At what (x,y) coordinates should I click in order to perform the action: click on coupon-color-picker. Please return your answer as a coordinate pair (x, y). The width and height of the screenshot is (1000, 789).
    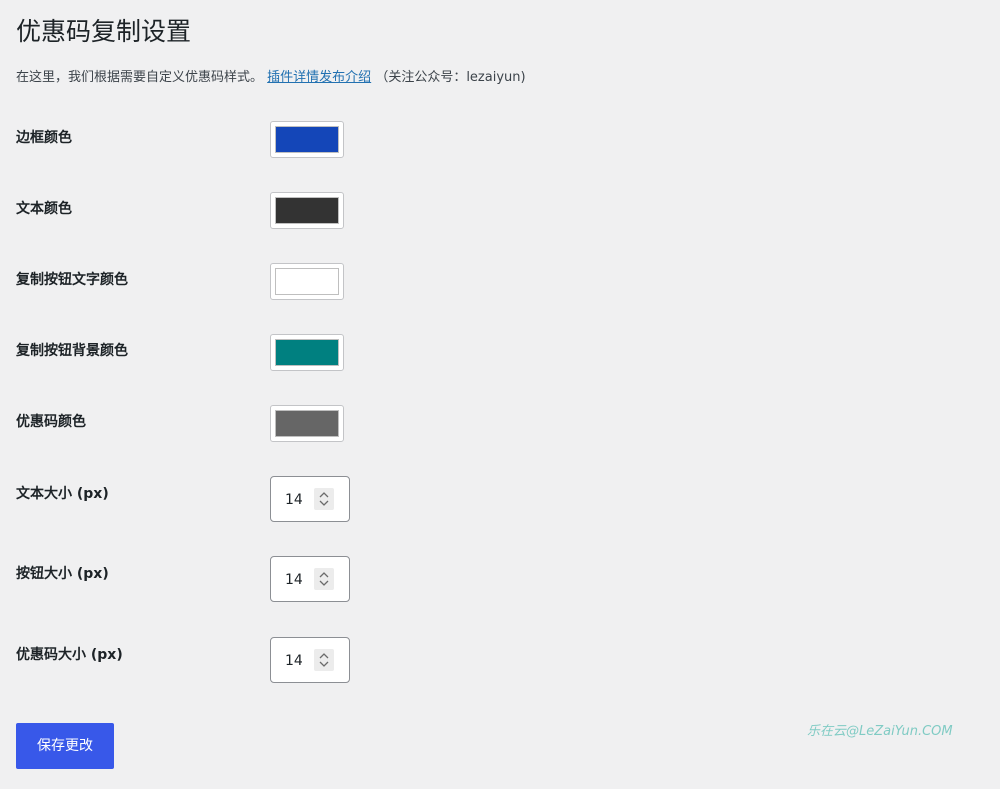
    Looking at the image, I should click on (307, 423).